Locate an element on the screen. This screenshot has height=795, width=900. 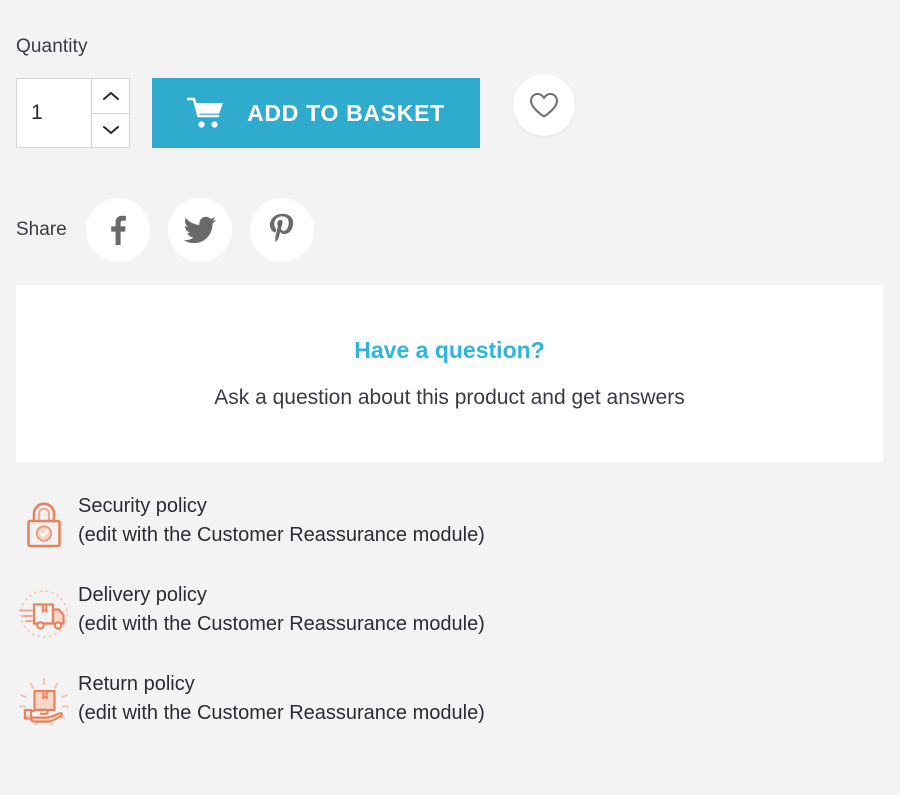
add-to-basket-button: ADD TO BASKET is located at coordinates (316, 113).